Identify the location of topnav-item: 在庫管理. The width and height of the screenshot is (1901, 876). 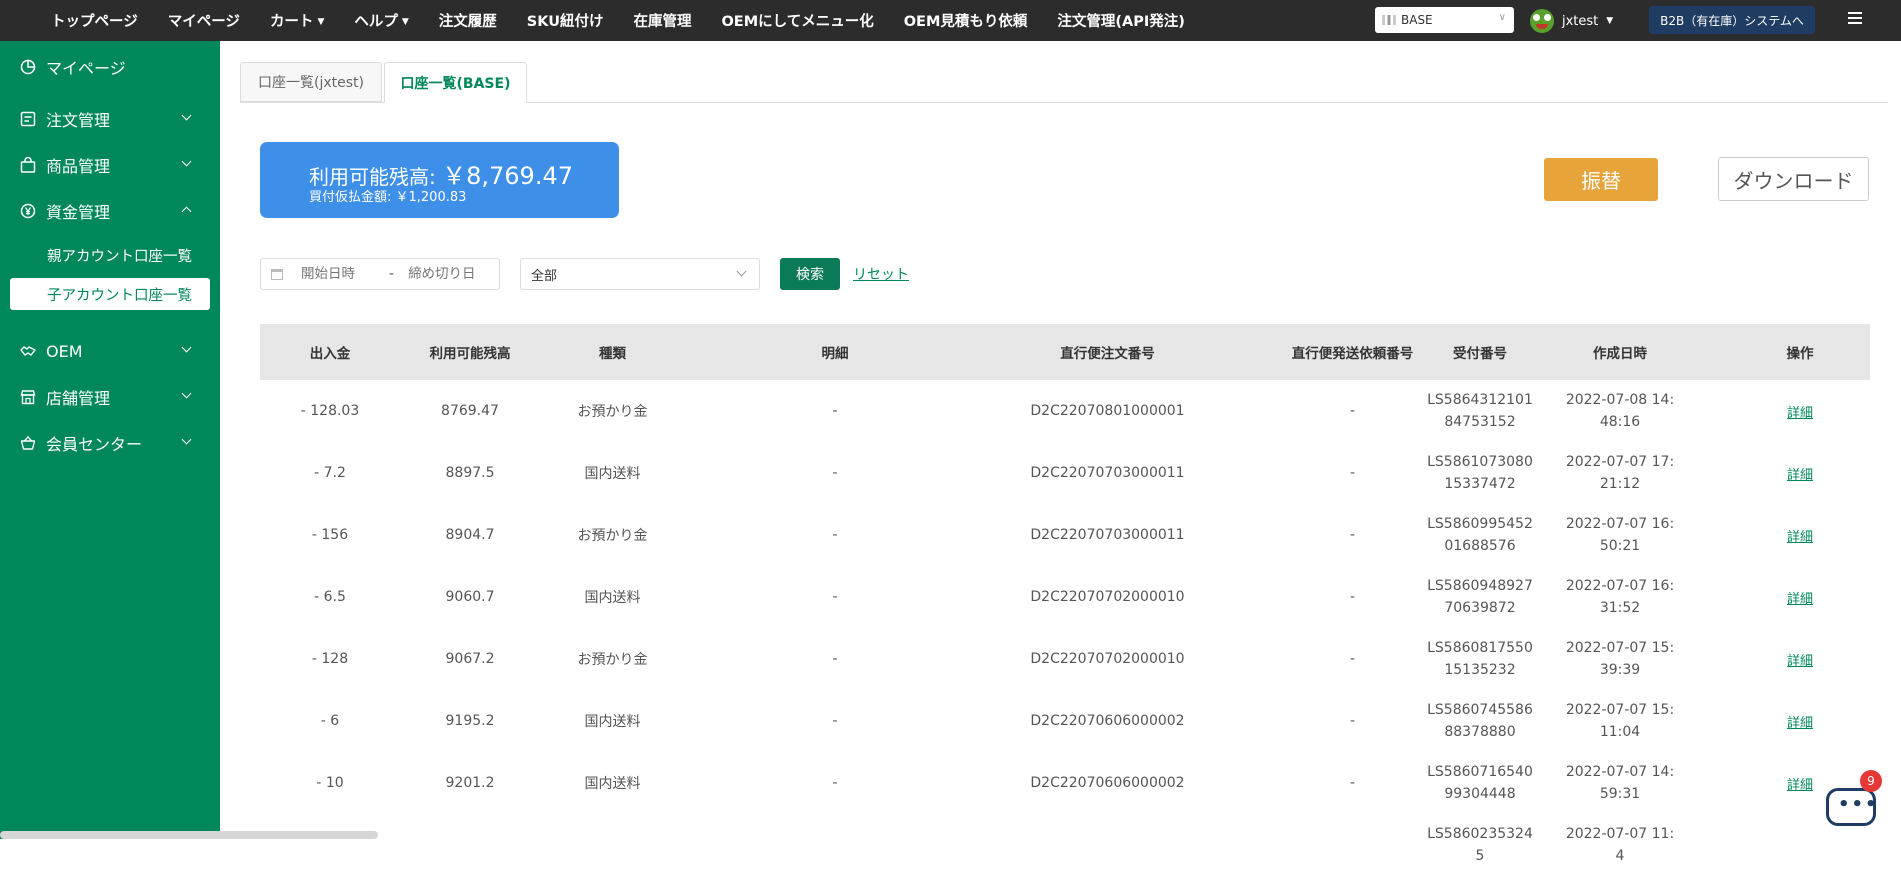
(662, 20).